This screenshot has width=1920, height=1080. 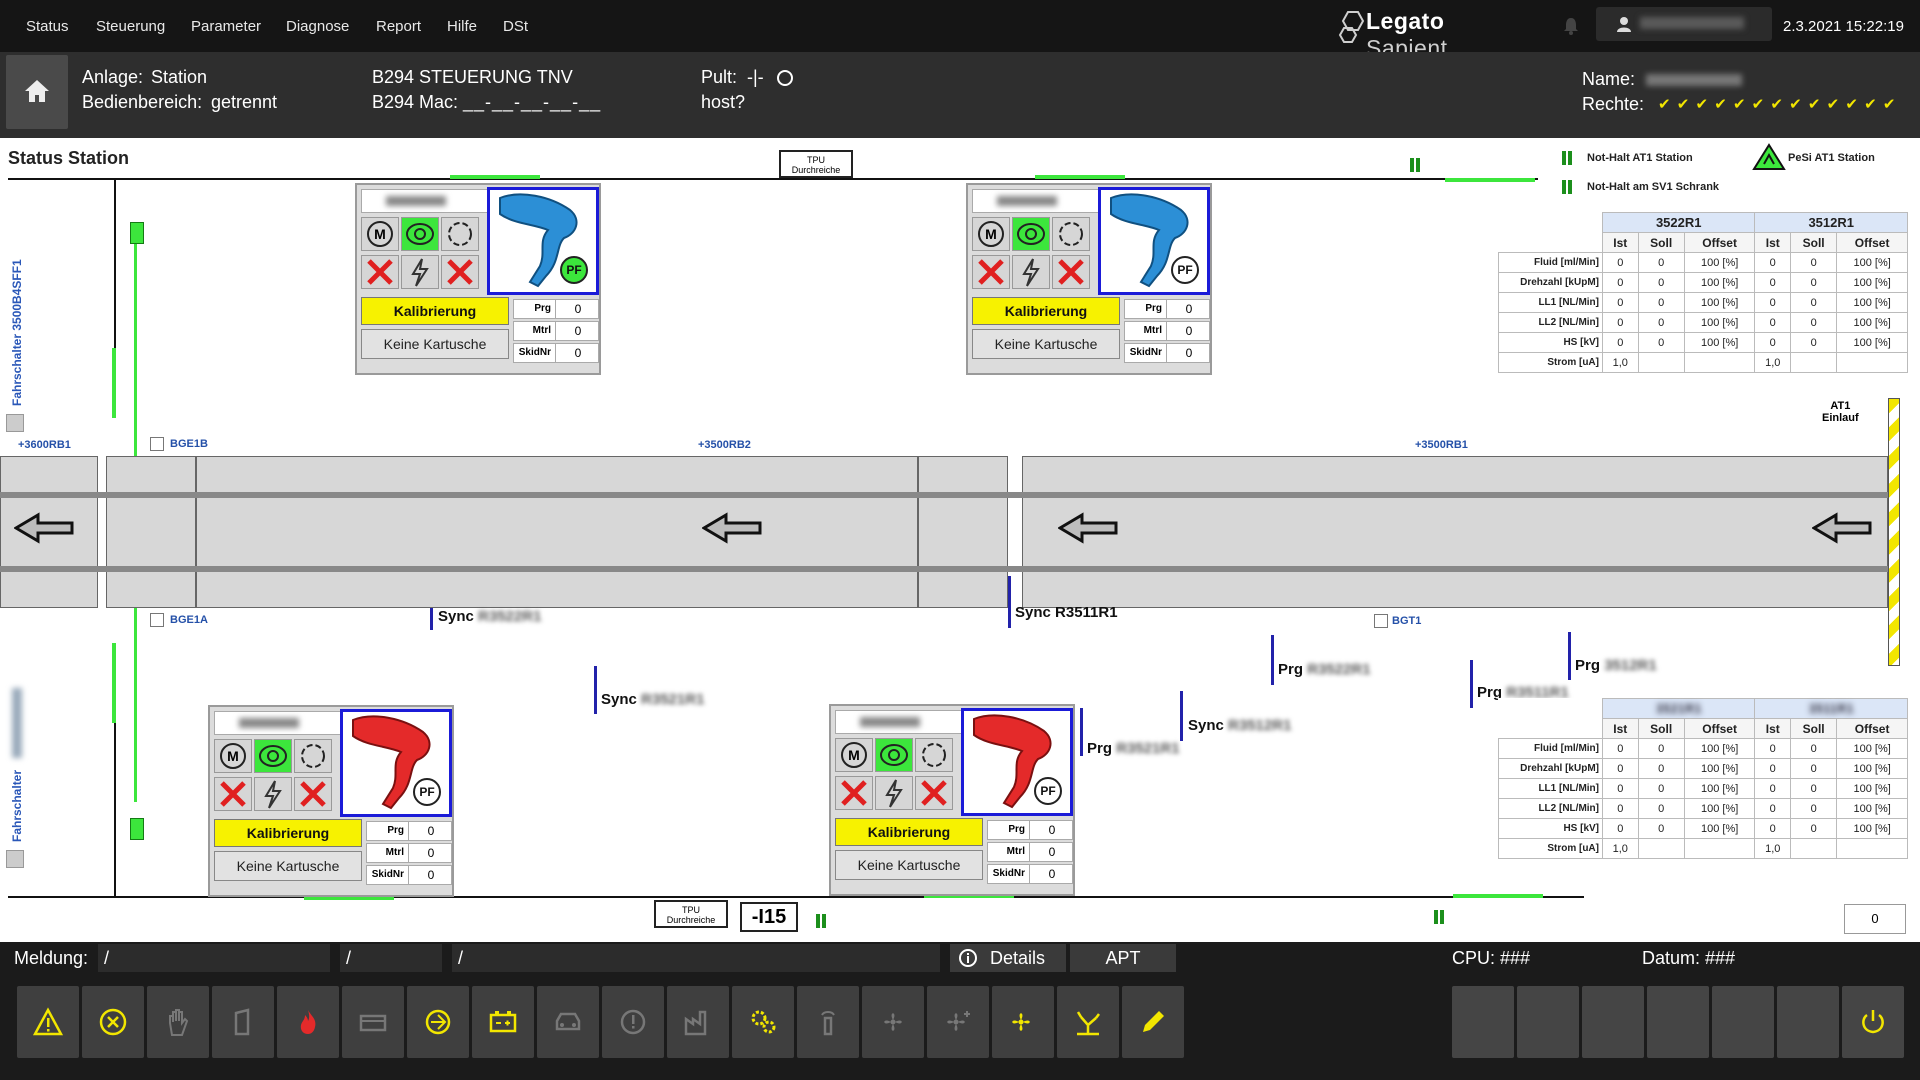 I want to click on menu-report: Report, so click(x=398, y=26).